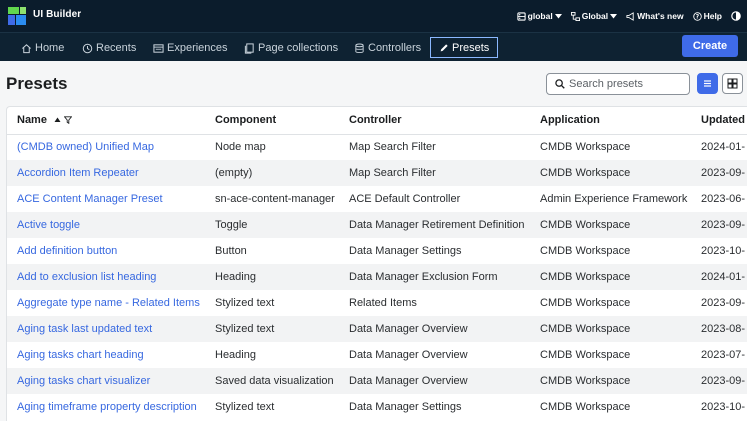  What do you see at coordinates (32, 120) in the screenshot?
I see `column-header-label: Name` at bounding box center [32, 120].